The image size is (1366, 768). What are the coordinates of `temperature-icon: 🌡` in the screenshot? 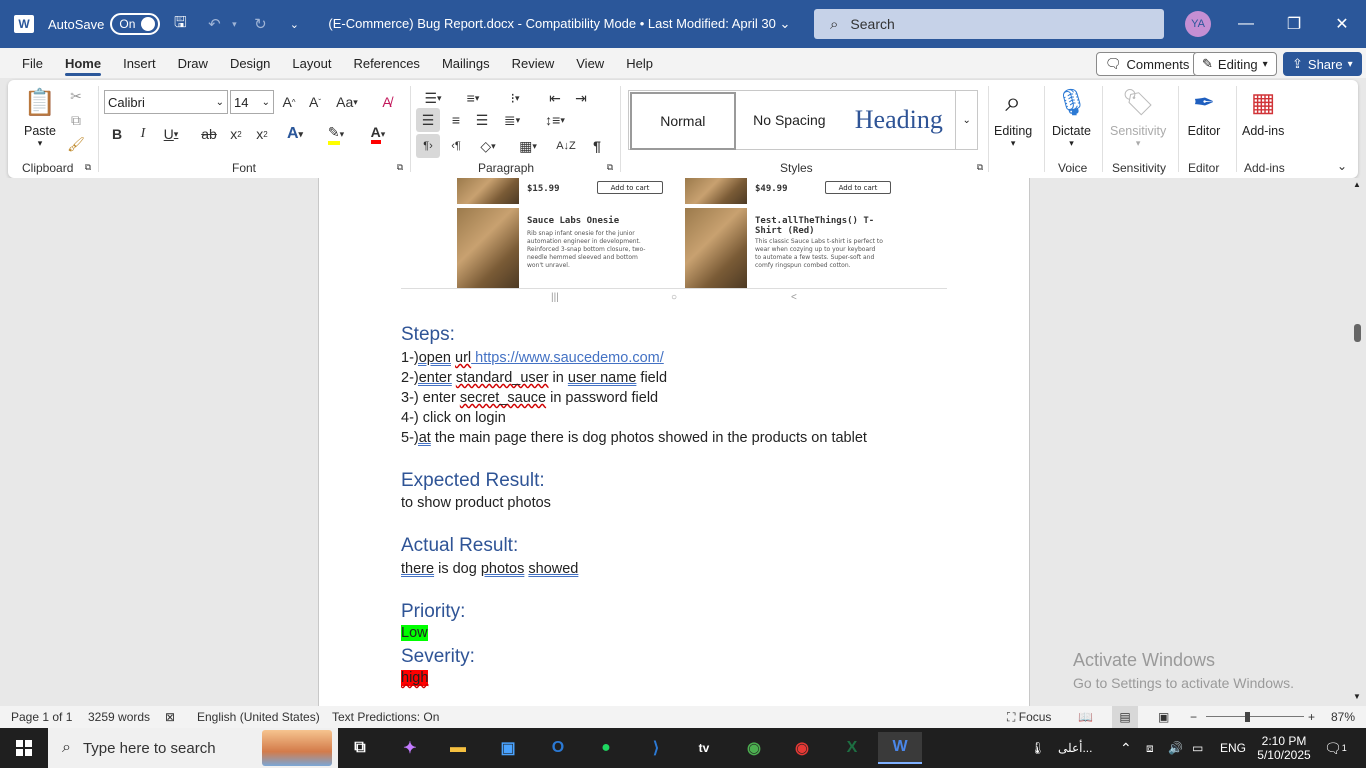 It's located at (1037, 748).